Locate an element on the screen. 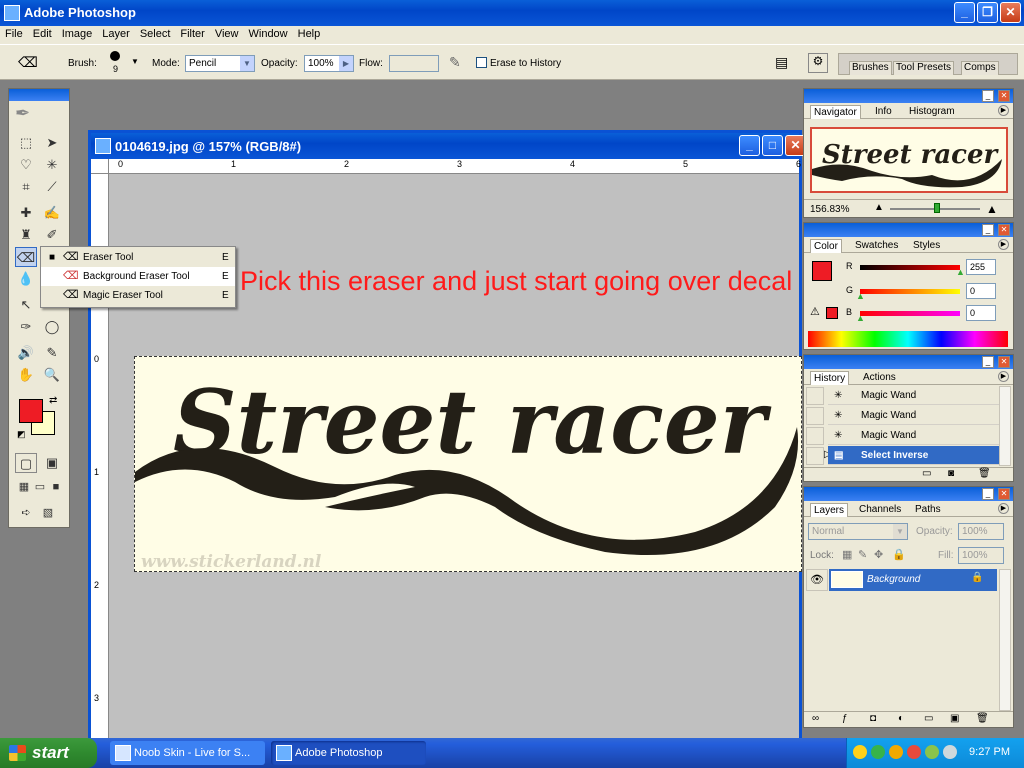 Image resolution: width=1024 pixels, height=768 pixels. file-browser-icon: ▤ is located at coordinates (781, 62).